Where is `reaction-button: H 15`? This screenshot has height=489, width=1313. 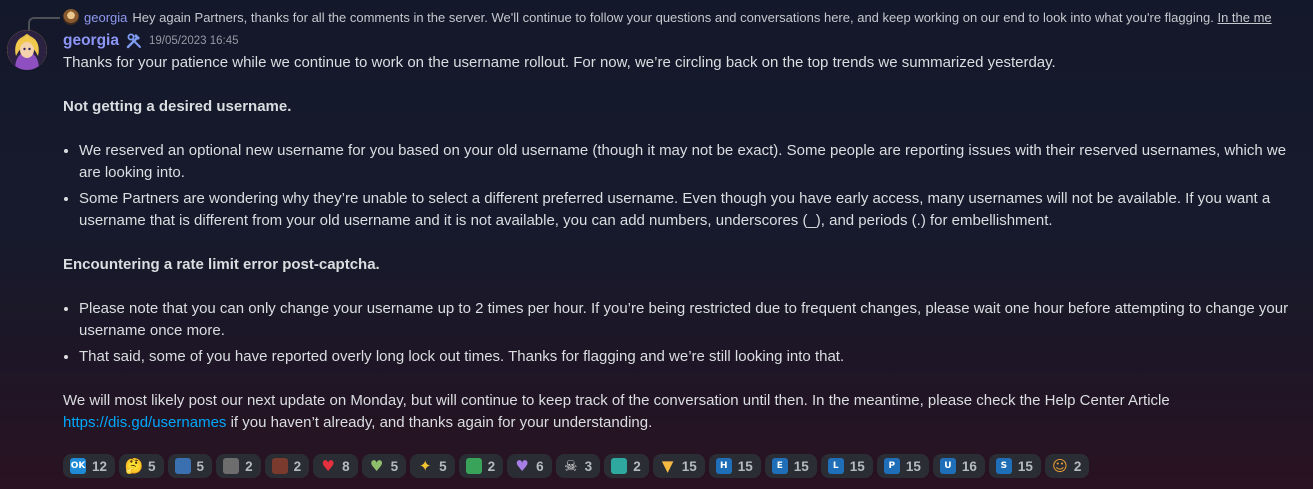 reaction-button: H 15 is located at coordinates (734, 466).